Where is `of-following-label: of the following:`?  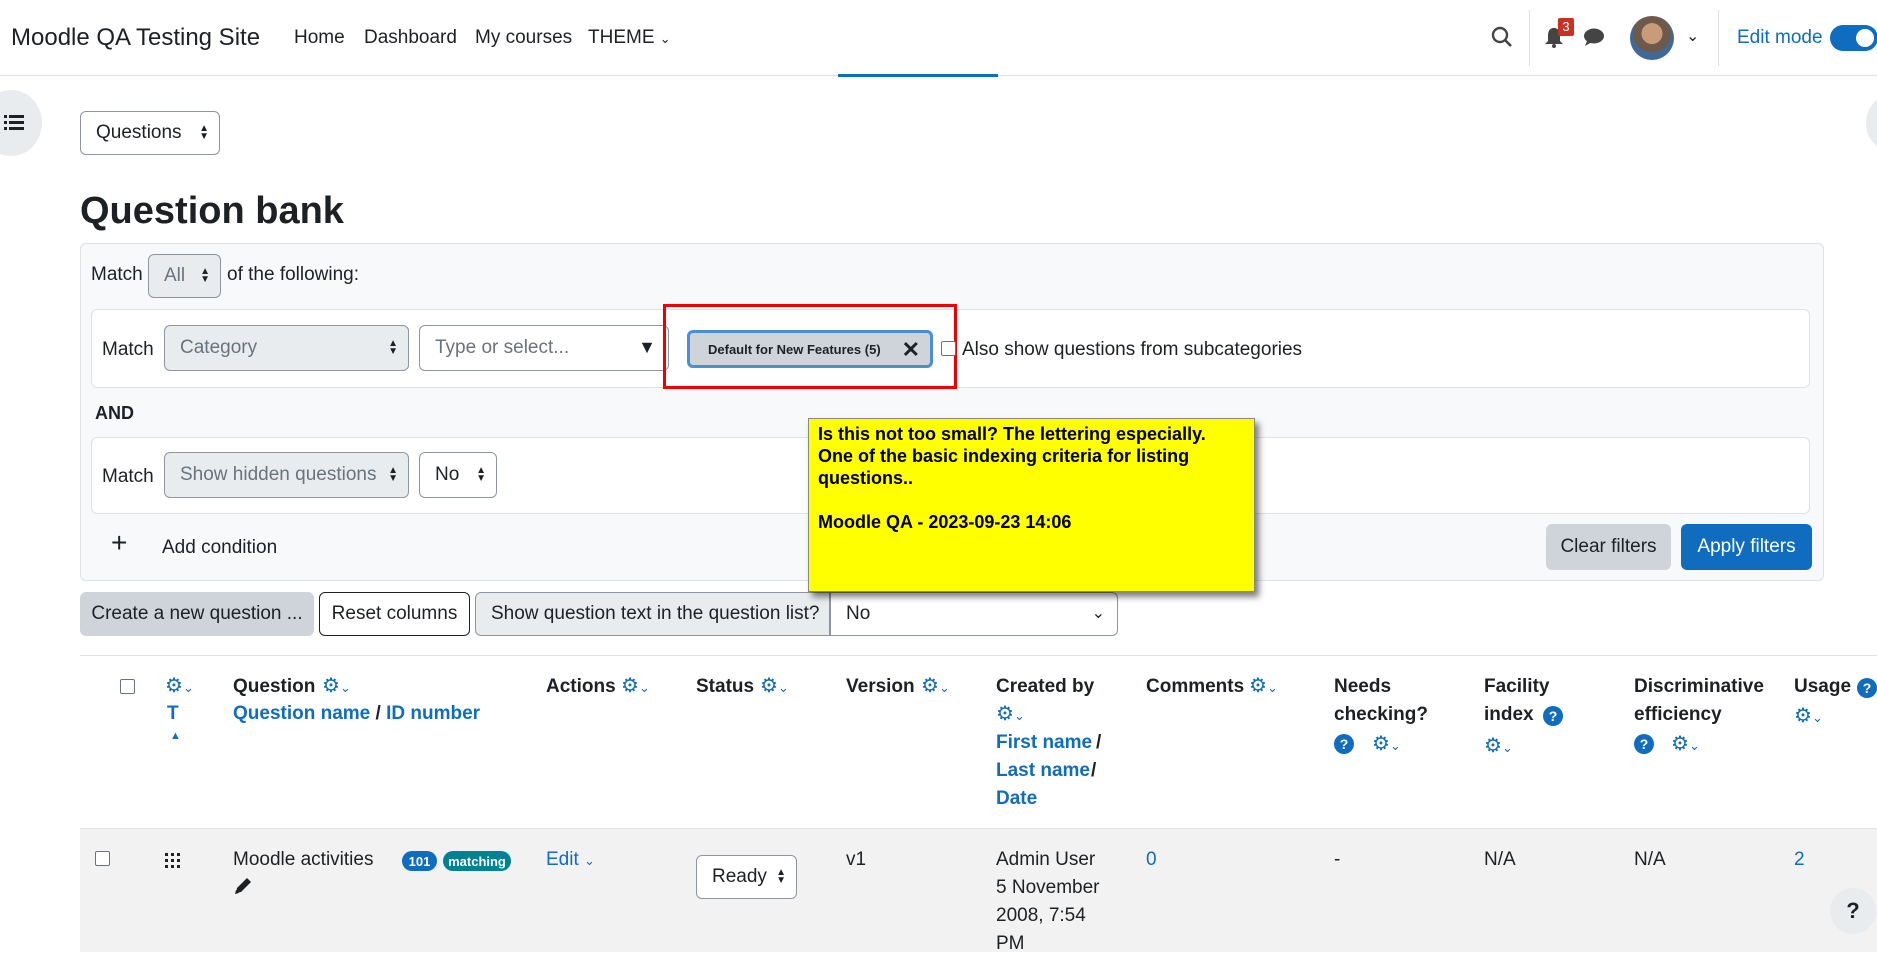 of-following-label: of the following: is located at coordinates (293, 274).